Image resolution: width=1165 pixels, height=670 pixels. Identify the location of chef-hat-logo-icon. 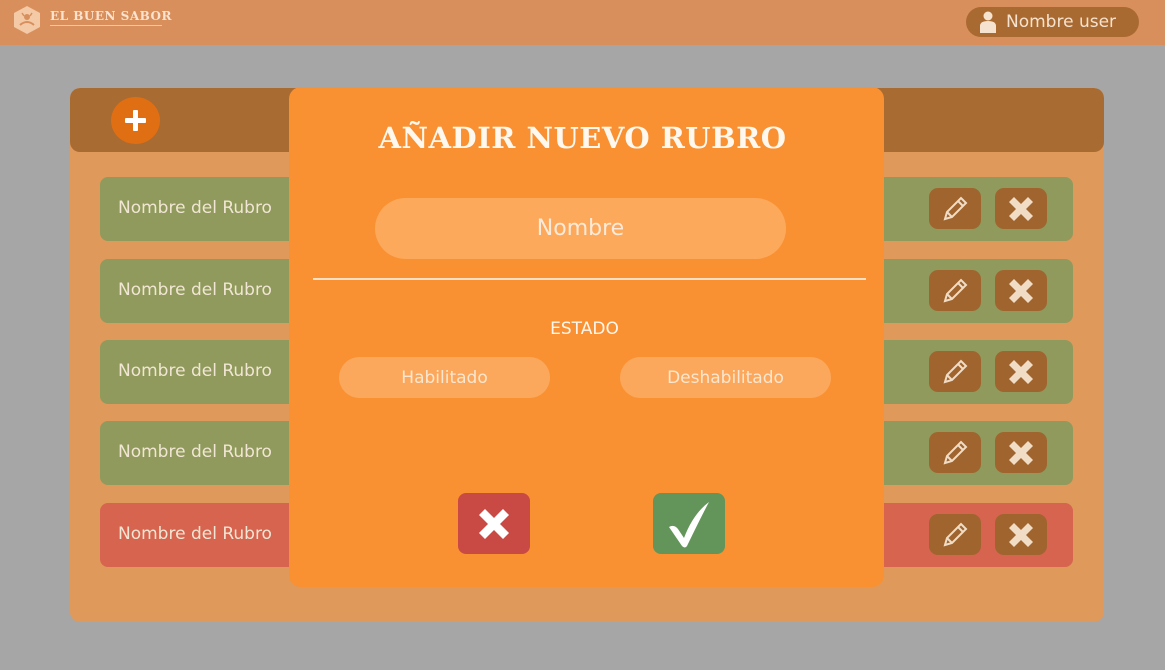
(27, 20).